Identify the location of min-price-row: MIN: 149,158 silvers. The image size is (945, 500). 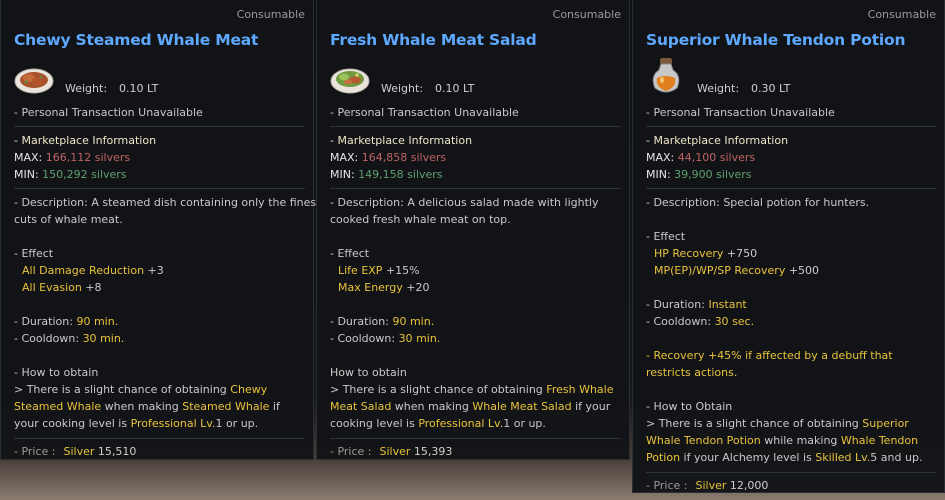
(475, 174).